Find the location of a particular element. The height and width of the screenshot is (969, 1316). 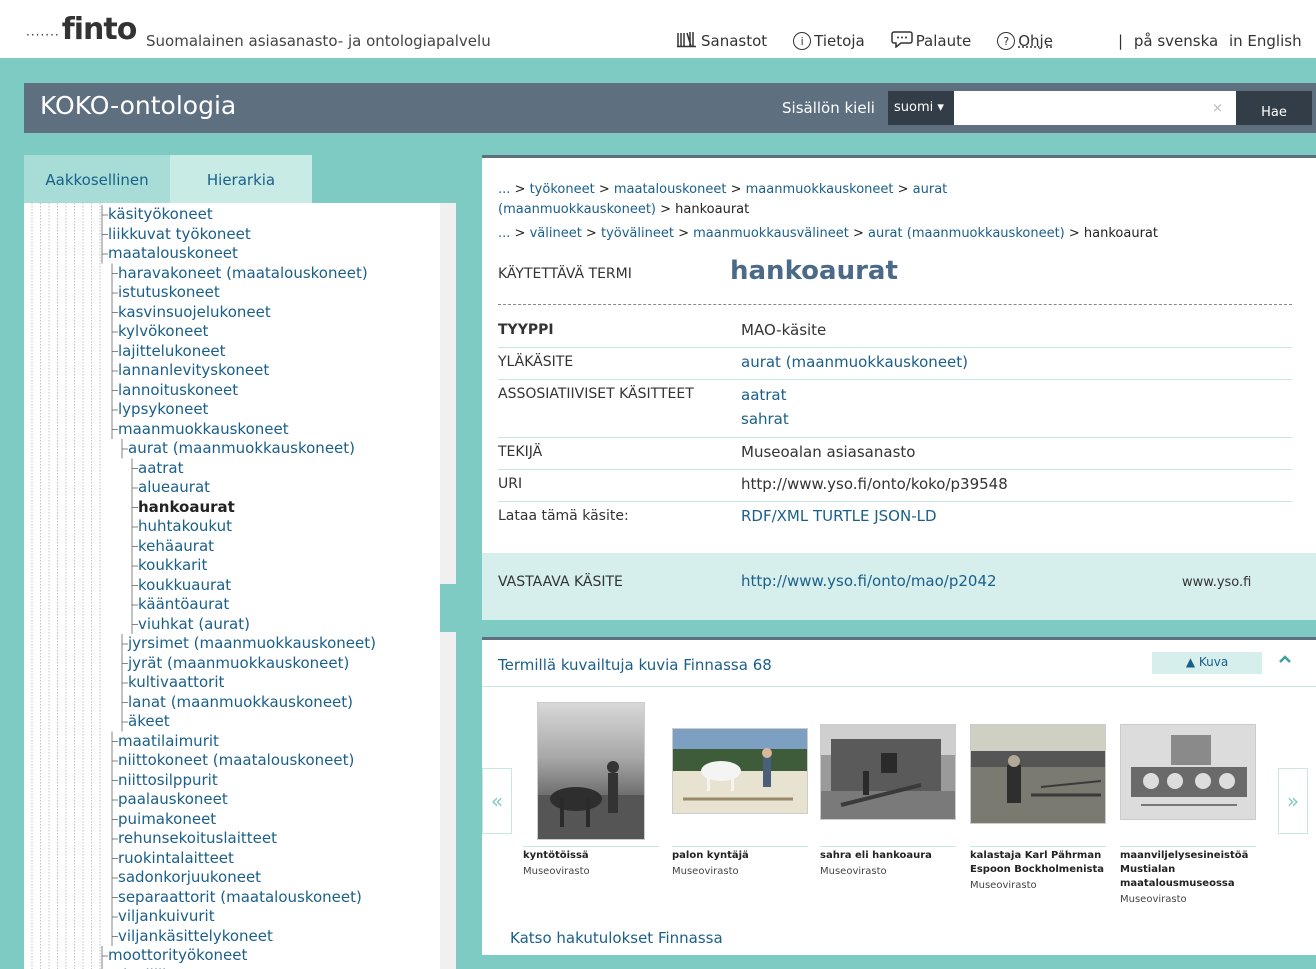

tree-item: ruokintalaitteet is located at coordinates (176, 858).